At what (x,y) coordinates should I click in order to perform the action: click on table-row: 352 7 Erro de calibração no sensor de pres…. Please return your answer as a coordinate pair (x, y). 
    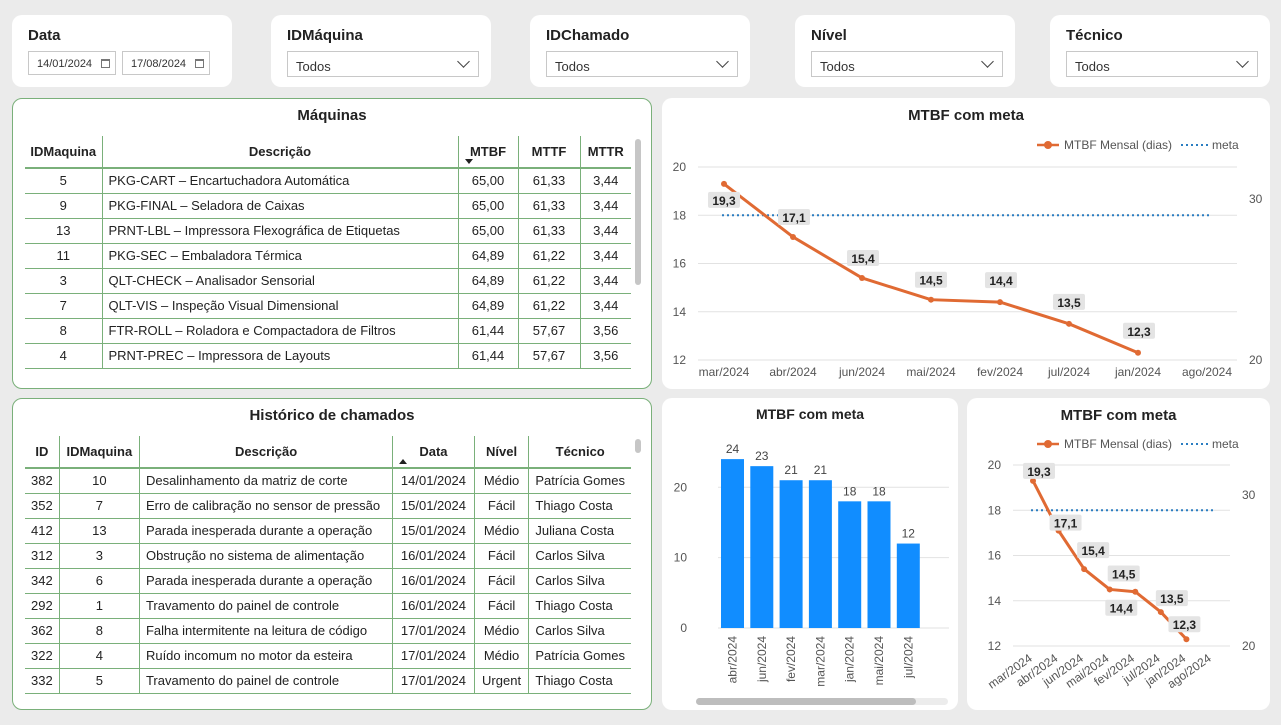
    Looking at the image, I should click on (328, 506).